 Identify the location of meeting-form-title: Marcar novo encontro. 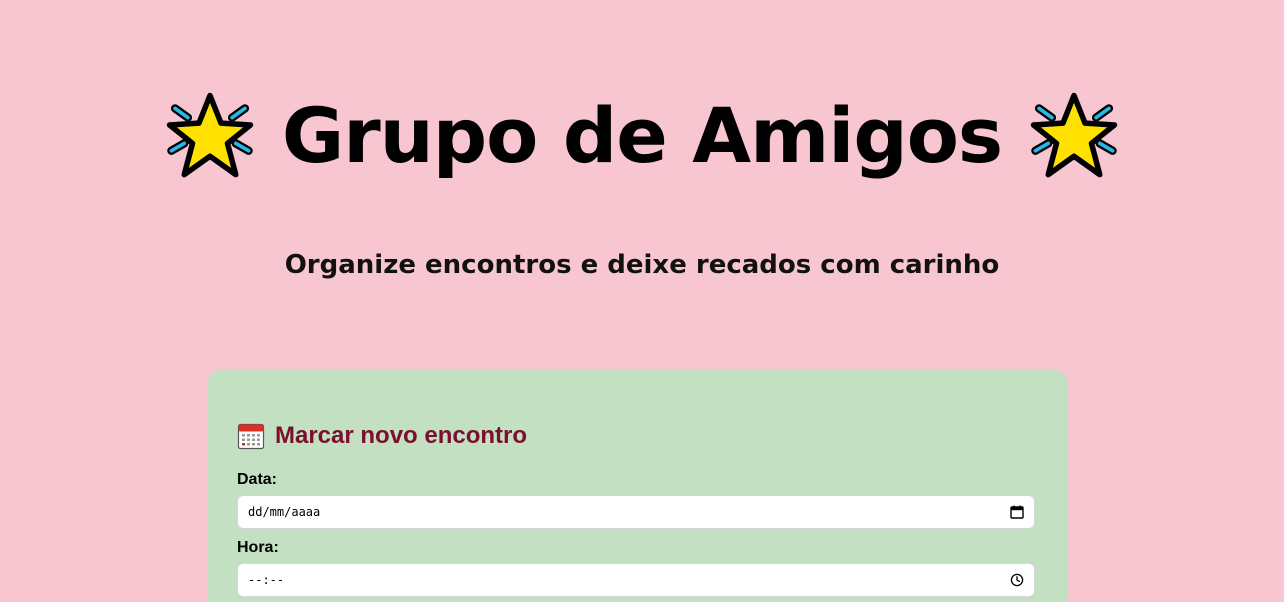
(401, 435).